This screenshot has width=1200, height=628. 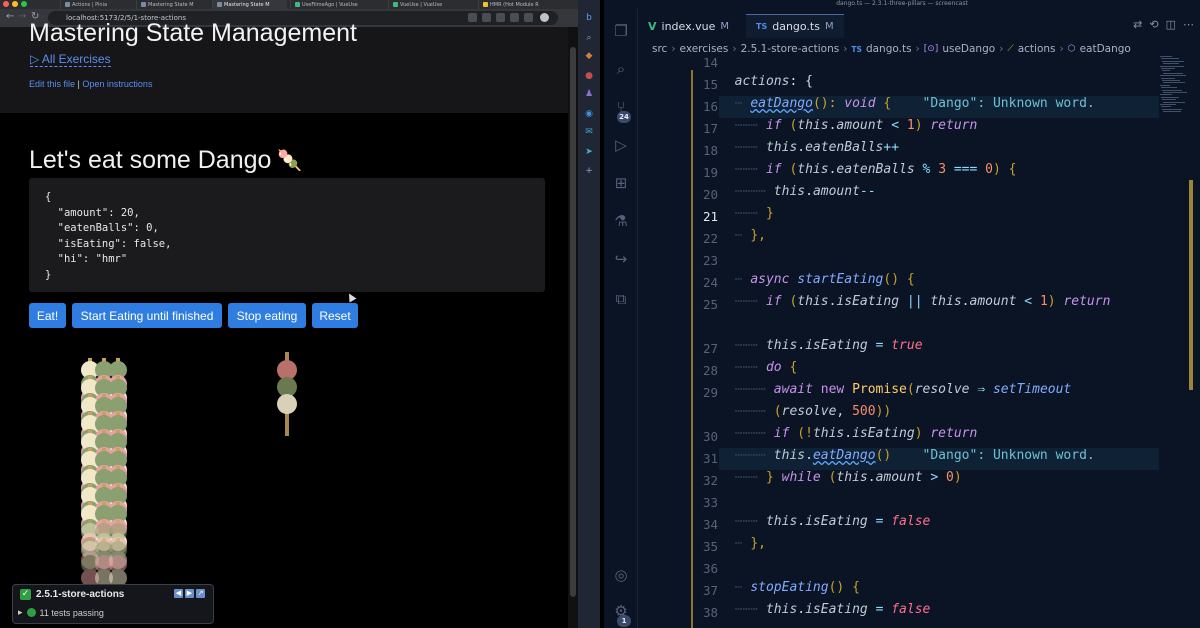 I want to click on code-line: ⋯ stopEating() {, so click(x=789, y=587).